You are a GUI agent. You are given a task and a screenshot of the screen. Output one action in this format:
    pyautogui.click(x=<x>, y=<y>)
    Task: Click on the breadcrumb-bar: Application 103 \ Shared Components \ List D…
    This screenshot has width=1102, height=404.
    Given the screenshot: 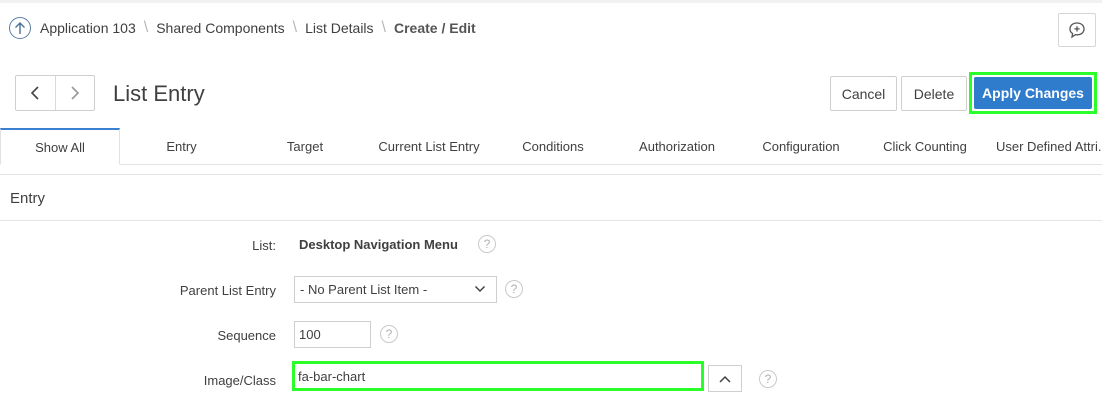 What is the action you would take?
    pyautogui.click(x=551, y=30)
    